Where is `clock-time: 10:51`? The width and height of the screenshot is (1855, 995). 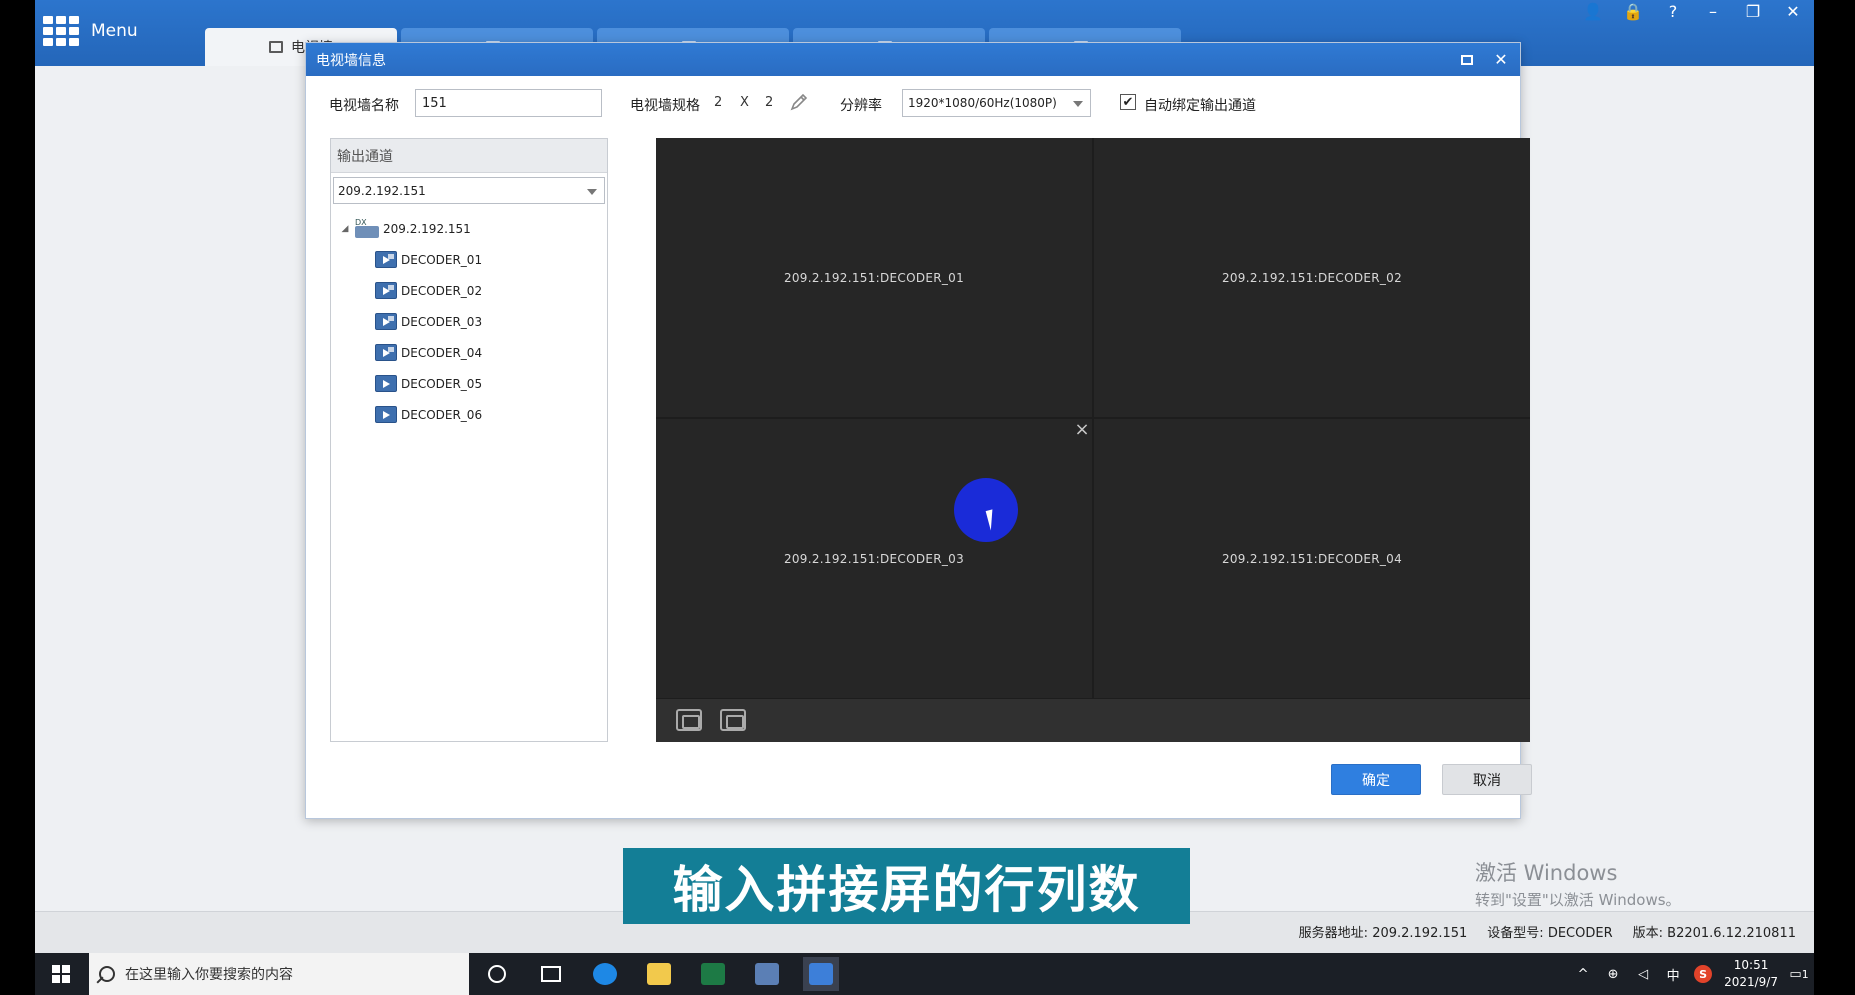 clock-time: 10:51 is located at coordinates (1751, 965).